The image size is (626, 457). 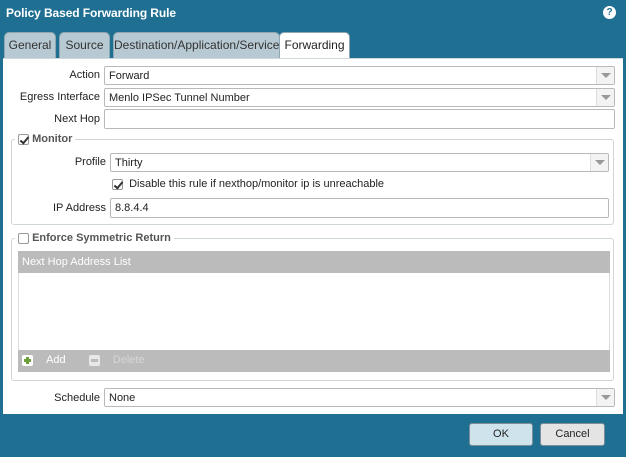 What do you see at coordinates (314, 361) in the screenshot?
I see `list-toolbar: Add Delete` at bounding box center [314, 361].